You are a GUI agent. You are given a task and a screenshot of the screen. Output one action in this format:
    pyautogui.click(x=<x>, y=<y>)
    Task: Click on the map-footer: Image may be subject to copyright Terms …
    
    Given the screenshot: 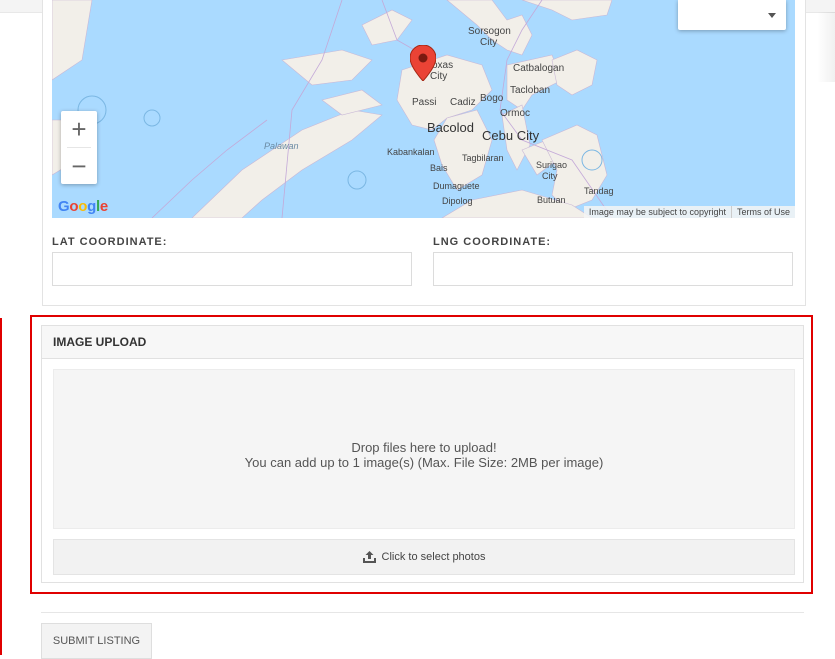 What is the action you would take?
    pyautogui.click(x=689, y=212)
    